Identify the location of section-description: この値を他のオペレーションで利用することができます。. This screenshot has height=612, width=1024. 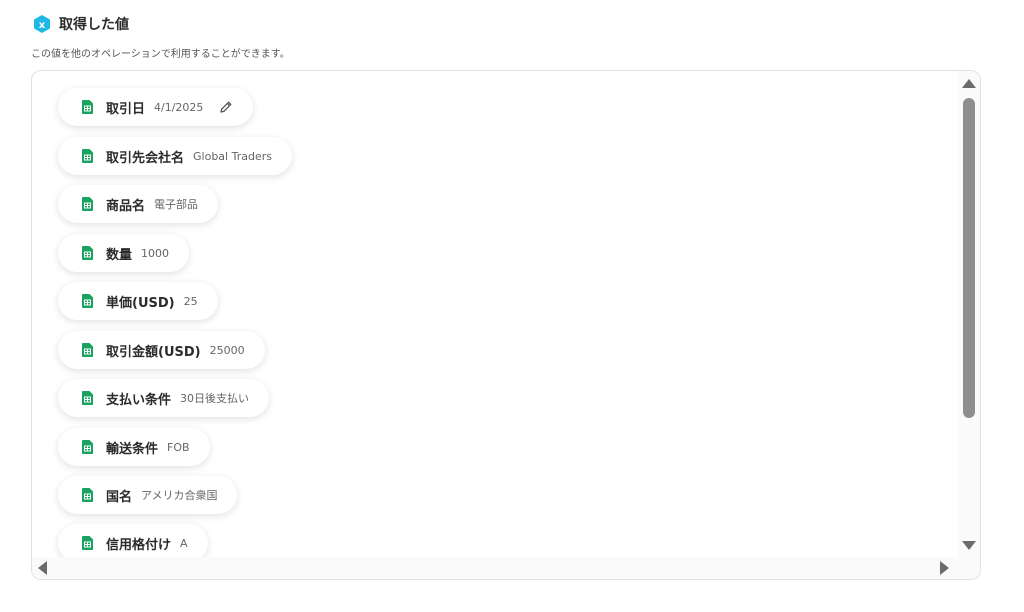
(160, 54).